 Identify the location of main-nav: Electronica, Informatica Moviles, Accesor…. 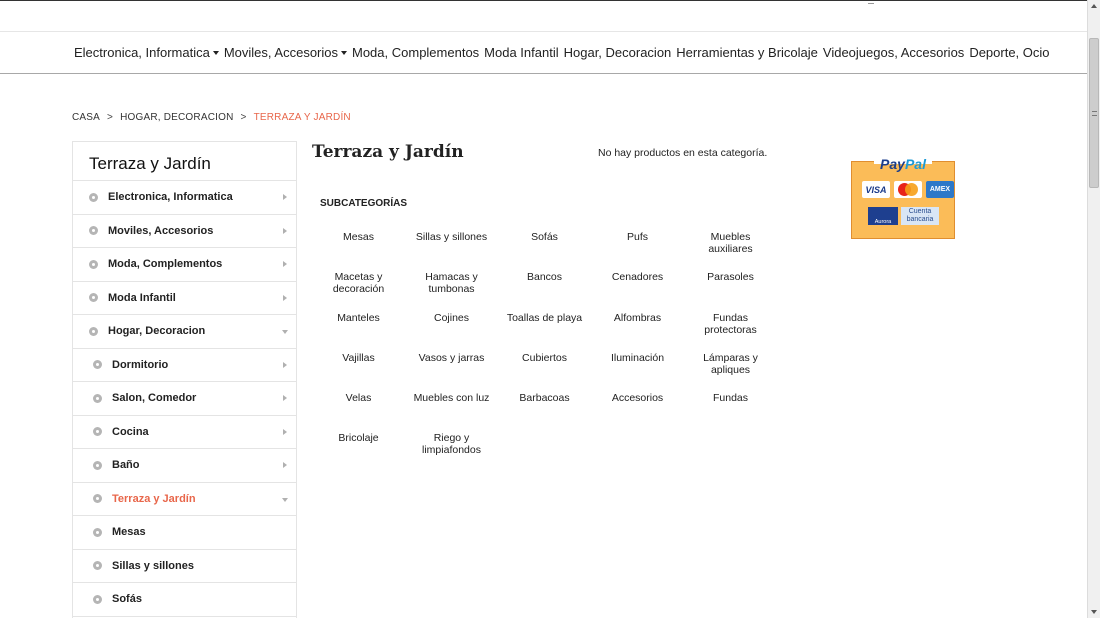
(543, 53).